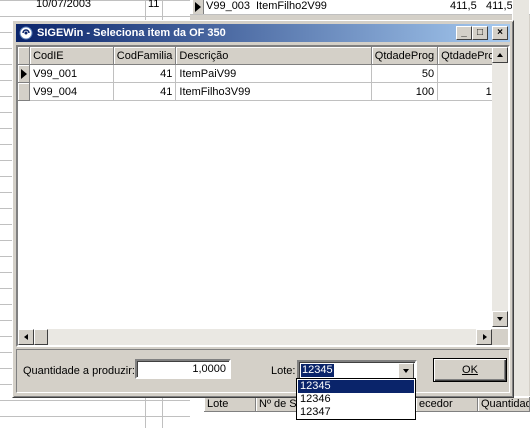 The height and width of the screenshot is (428, 530). I want to click on cell-codie: V99_004, so click(71, 91).